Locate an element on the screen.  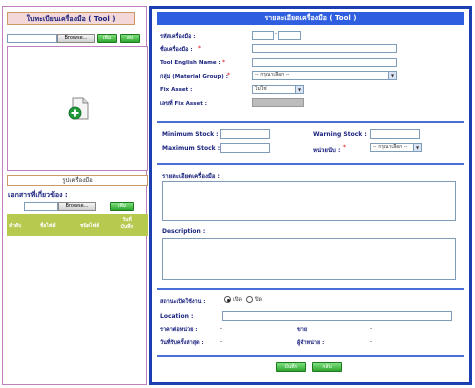
tool-english-label: Tool English Name : is located at coordinates (190, 63).